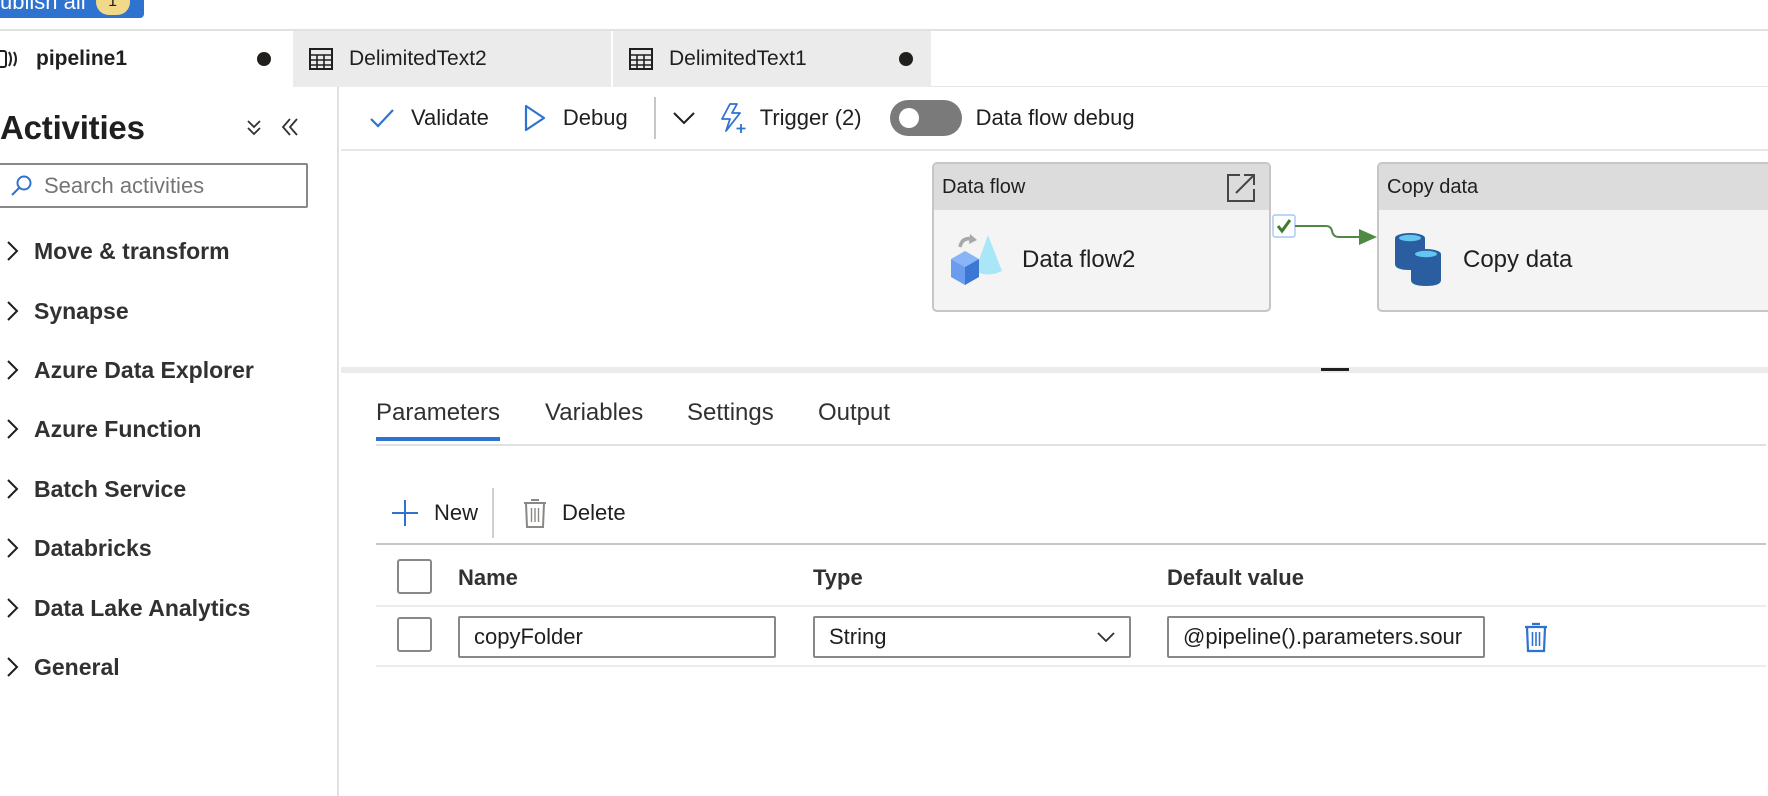 The image size is (1768, 796). Describe the element at coordinates (810, 117) in the screenshot. I see `trigger-label: Trigger (2)` at that location.